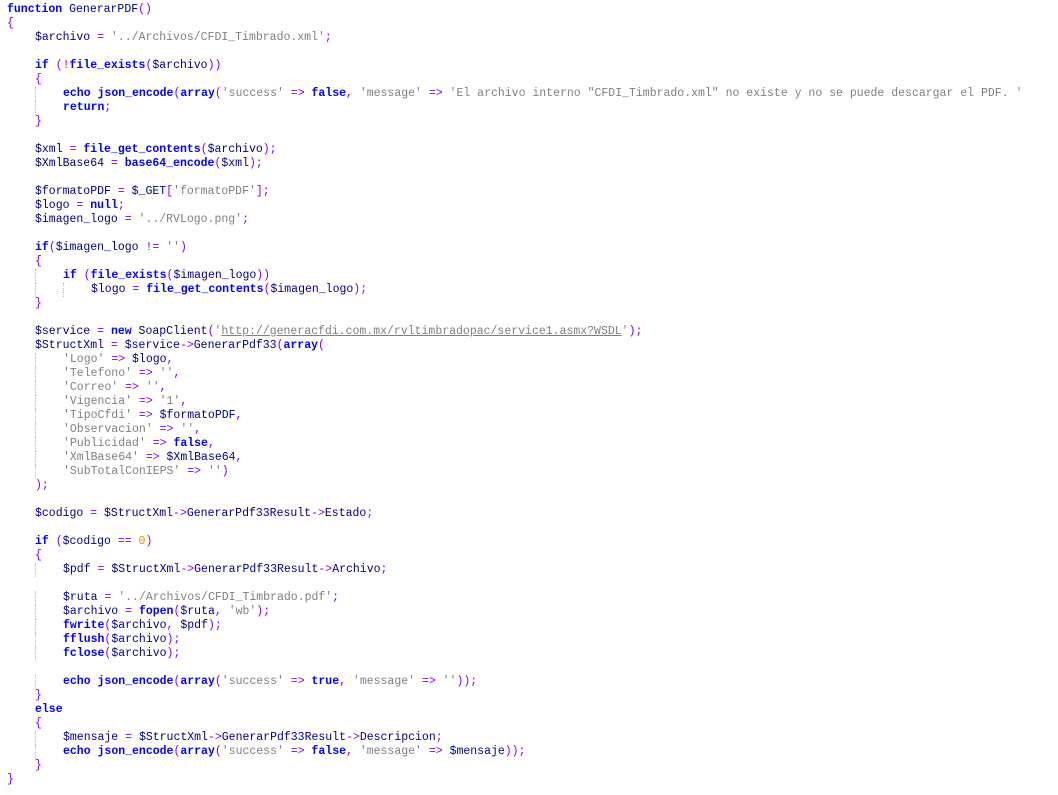  I want to click on code-token: Descripcion, so click(397, 737).